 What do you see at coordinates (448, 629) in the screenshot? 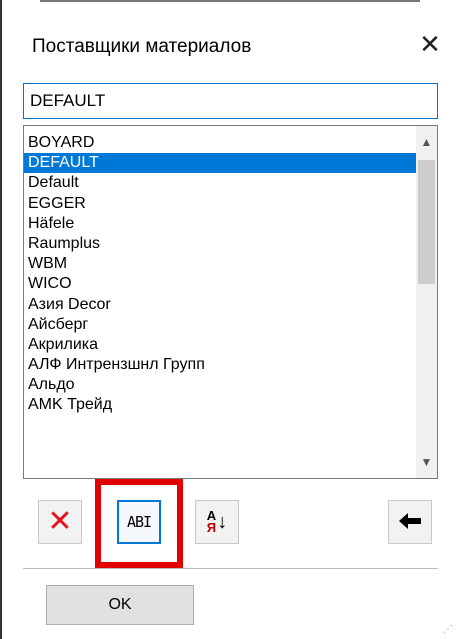
I see `resize-grip-icon: ⋰` at bounding box center [448, 629].